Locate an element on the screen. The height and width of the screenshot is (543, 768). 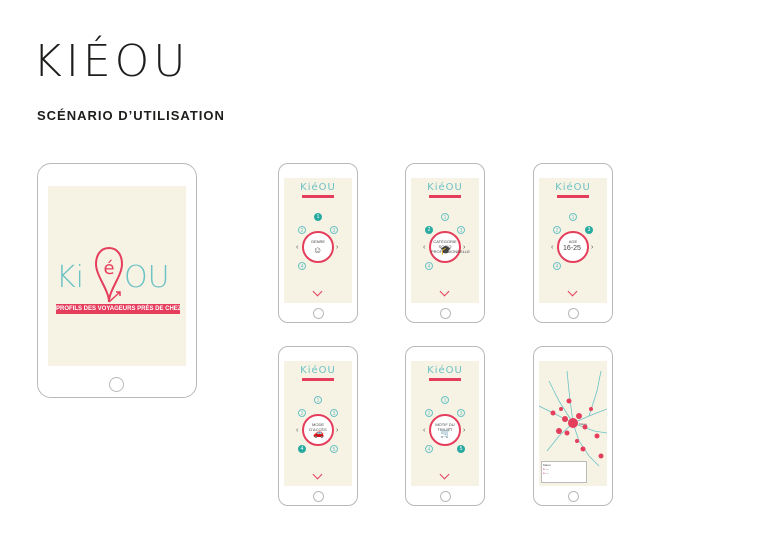
tablet-step: KiéOU 1 2 3 4 AGE 16-25 ‹ › is located at coordinates (573, 243).